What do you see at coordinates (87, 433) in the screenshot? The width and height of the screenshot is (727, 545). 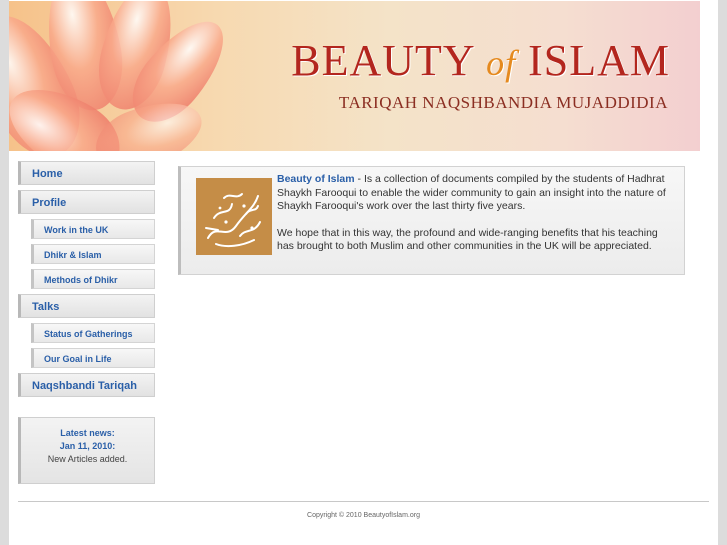 I see `news-heading: Latest news:` at bounding box center [87, 433].